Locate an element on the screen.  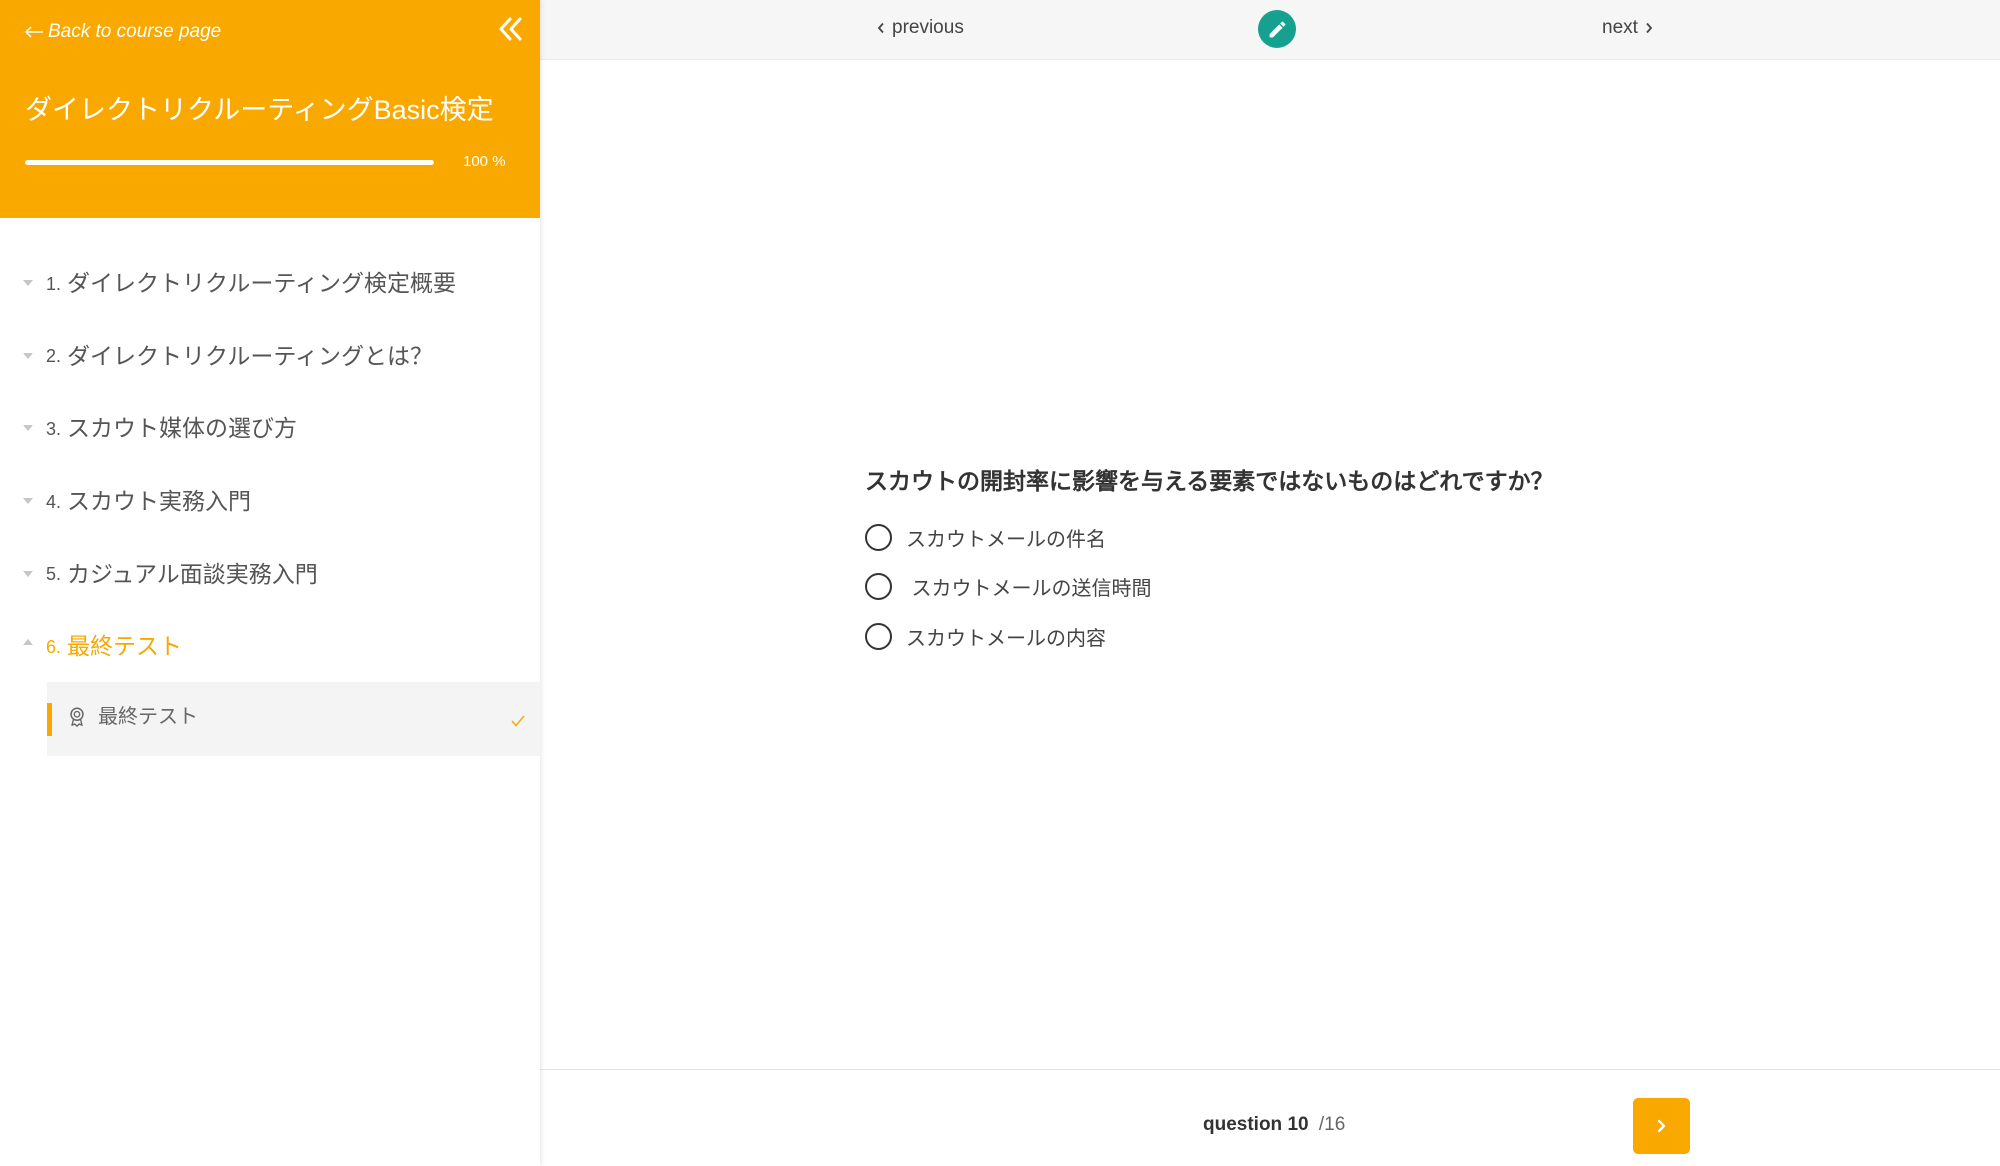
quiz-footer: question 10 /16 is located at coordinates (1270, 1117).